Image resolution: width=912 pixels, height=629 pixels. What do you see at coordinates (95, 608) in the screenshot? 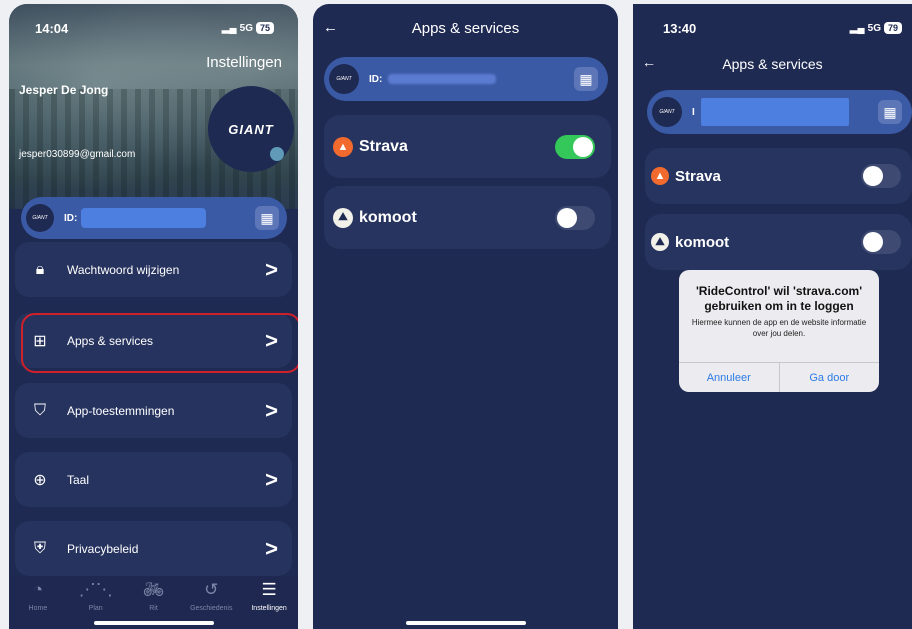
I see `tab-label: Plan` at bounding box center [95, 608].